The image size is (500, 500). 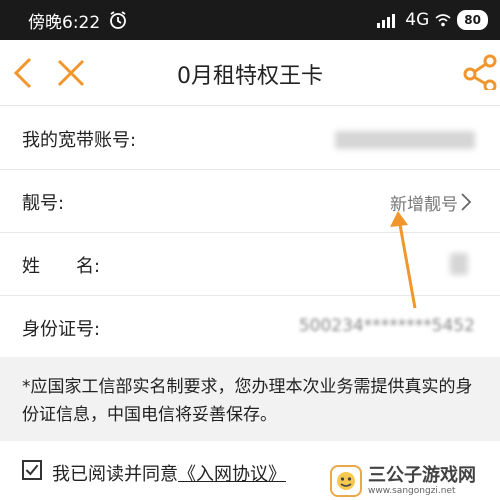 What do you see at coordinates (61, 266) in the screenshot?
I see `name-label: 姓 名:` at bounding box center [61, 266].